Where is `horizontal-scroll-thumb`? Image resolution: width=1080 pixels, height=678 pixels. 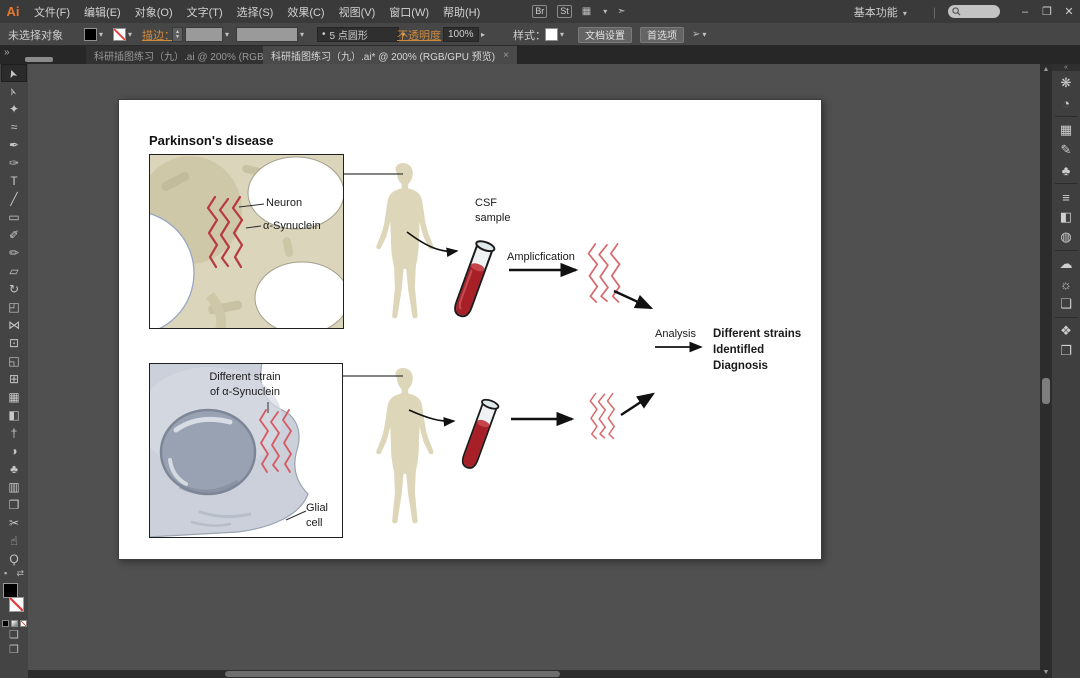 horizontal-scroll-thumb is located at coordinates (392, 674).